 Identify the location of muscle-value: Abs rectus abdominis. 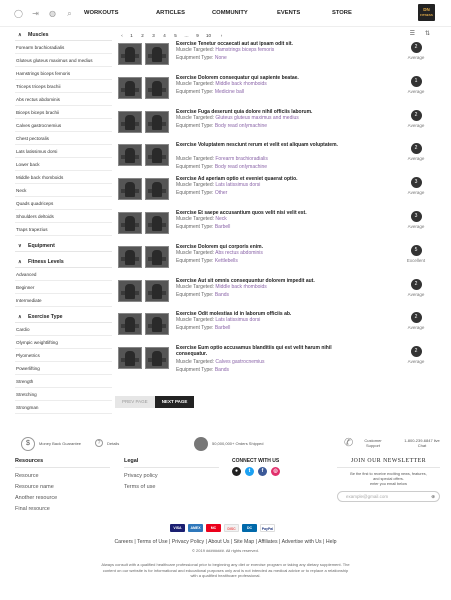
(239, 253).